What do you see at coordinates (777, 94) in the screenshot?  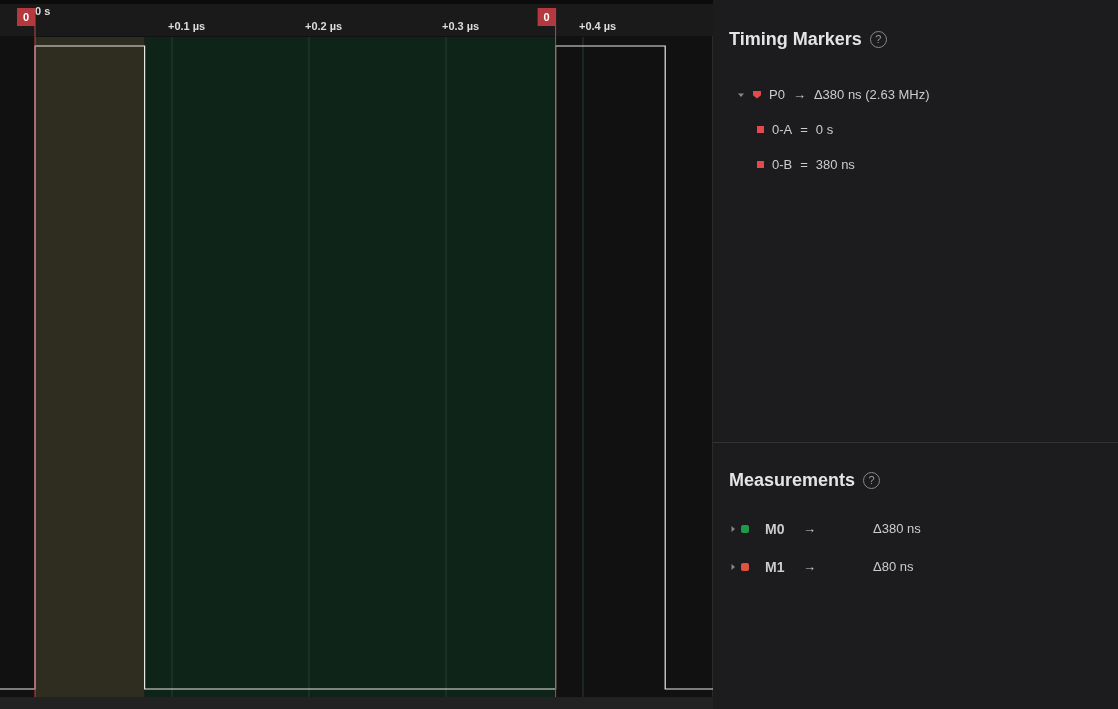 I see `pair-name: P0` at bounding box center [777, 94].